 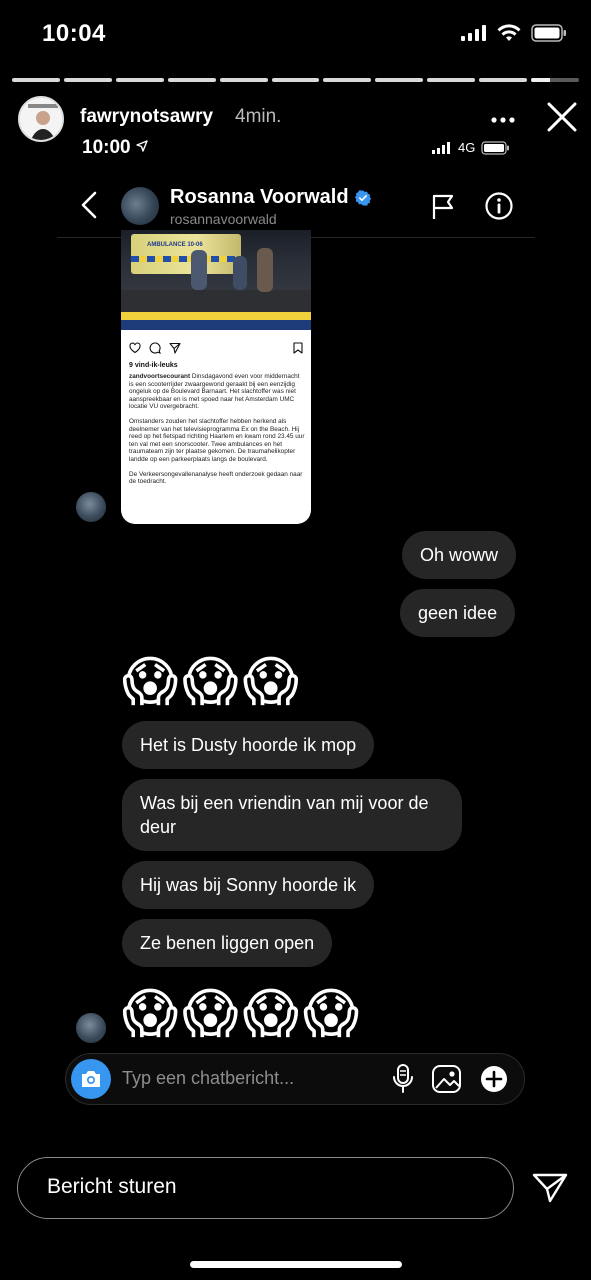 I want to click on send-icon, so click(x=550, y=1188).